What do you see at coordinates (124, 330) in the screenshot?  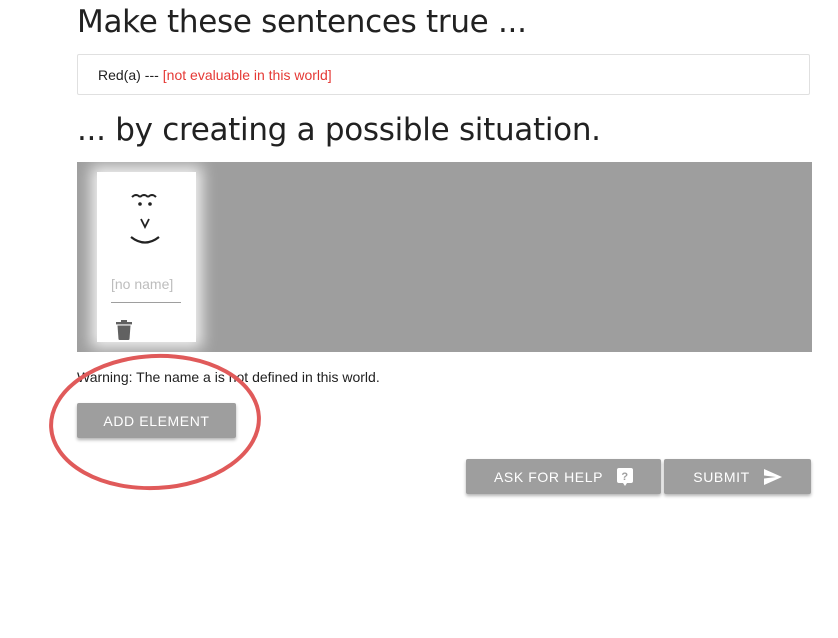 I see `trash-icon` at bounding box center [124, 330].